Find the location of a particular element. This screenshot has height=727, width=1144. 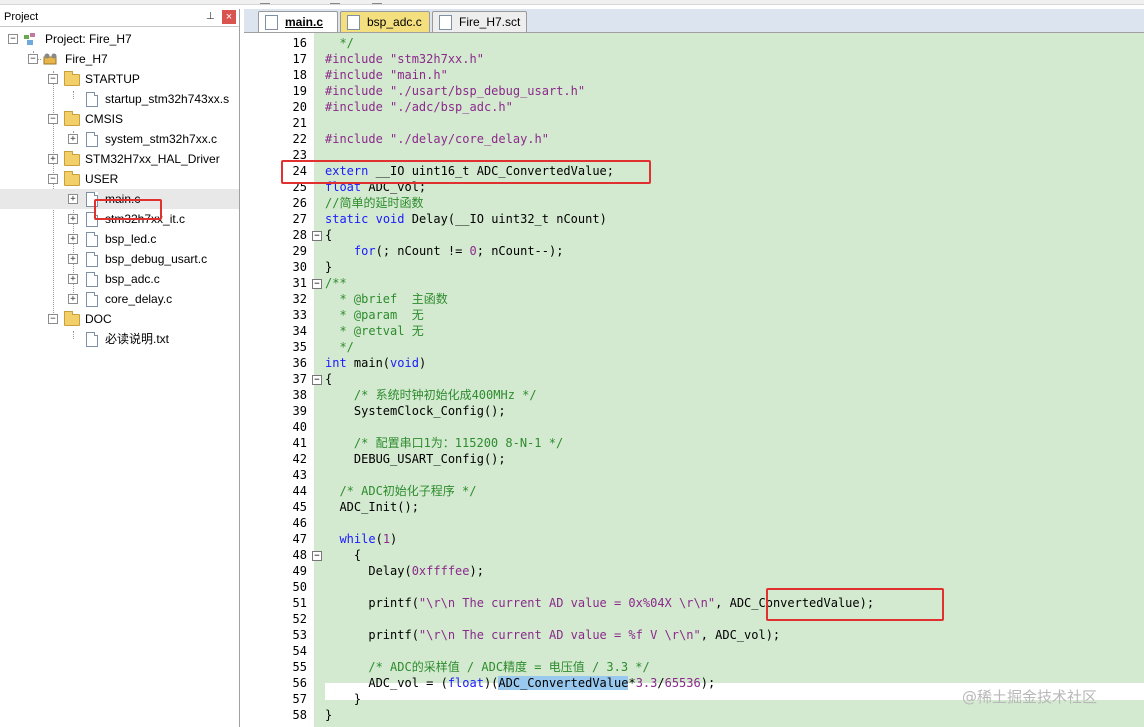

tree-group-label: USER is located at coordinates (102, 179).